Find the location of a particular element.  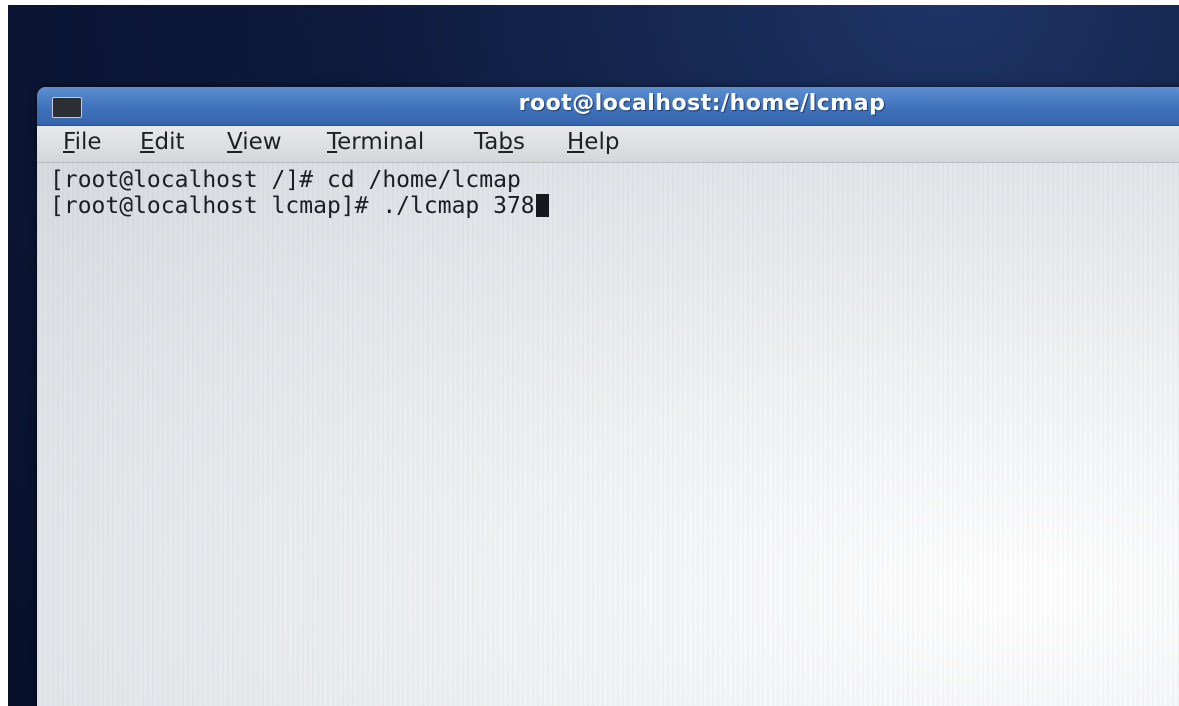

photo-border is located at coordinates (4, 355).